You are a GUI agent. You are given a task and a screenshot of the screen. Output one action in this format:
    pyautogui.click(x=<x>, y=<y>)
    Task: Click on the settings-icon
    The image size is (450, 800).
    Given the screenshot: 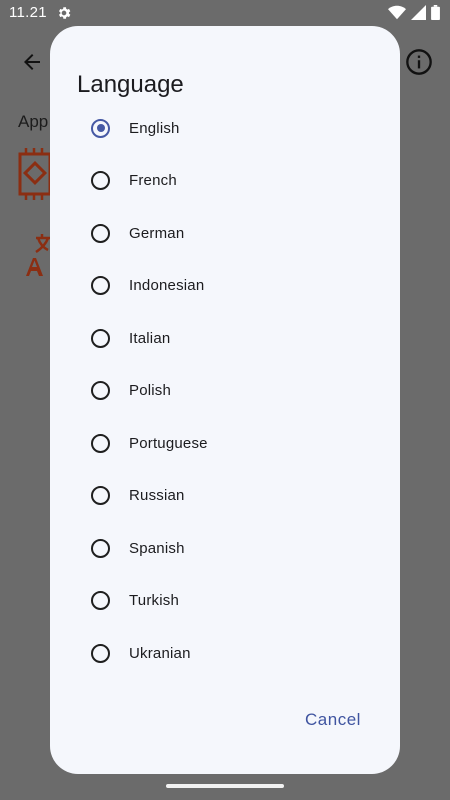 What is the action you would take?
    pyautogui.click(x=65, y=13)
    